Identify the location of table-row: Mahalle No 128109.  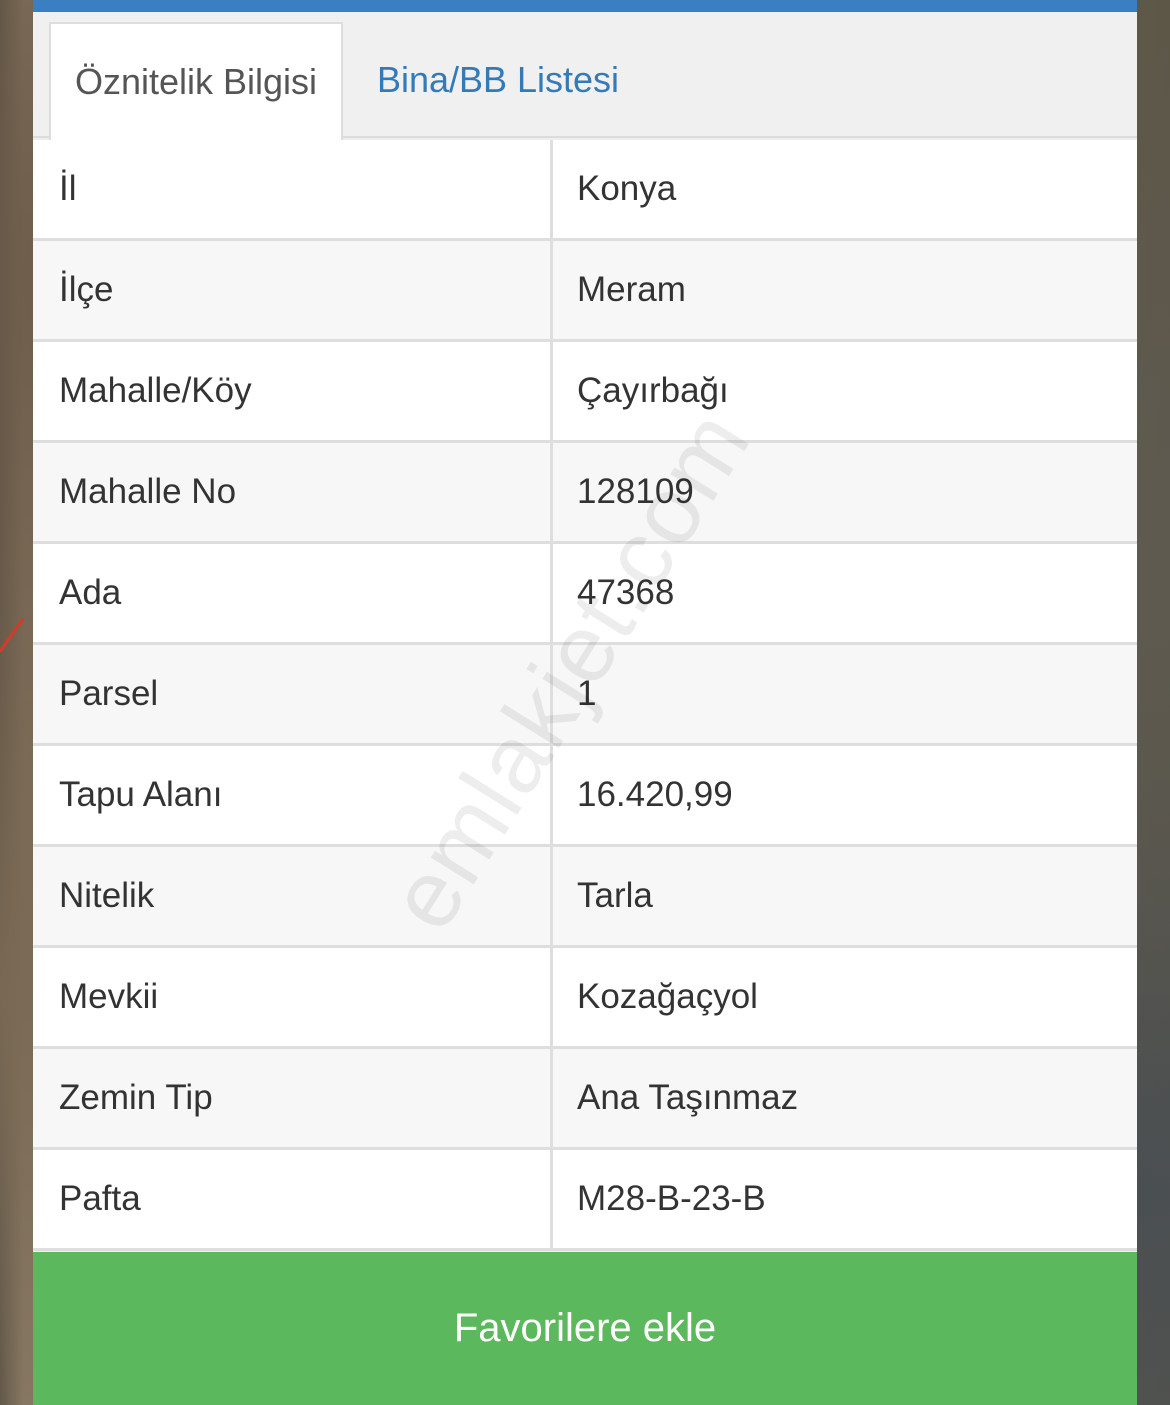
(585, 493).